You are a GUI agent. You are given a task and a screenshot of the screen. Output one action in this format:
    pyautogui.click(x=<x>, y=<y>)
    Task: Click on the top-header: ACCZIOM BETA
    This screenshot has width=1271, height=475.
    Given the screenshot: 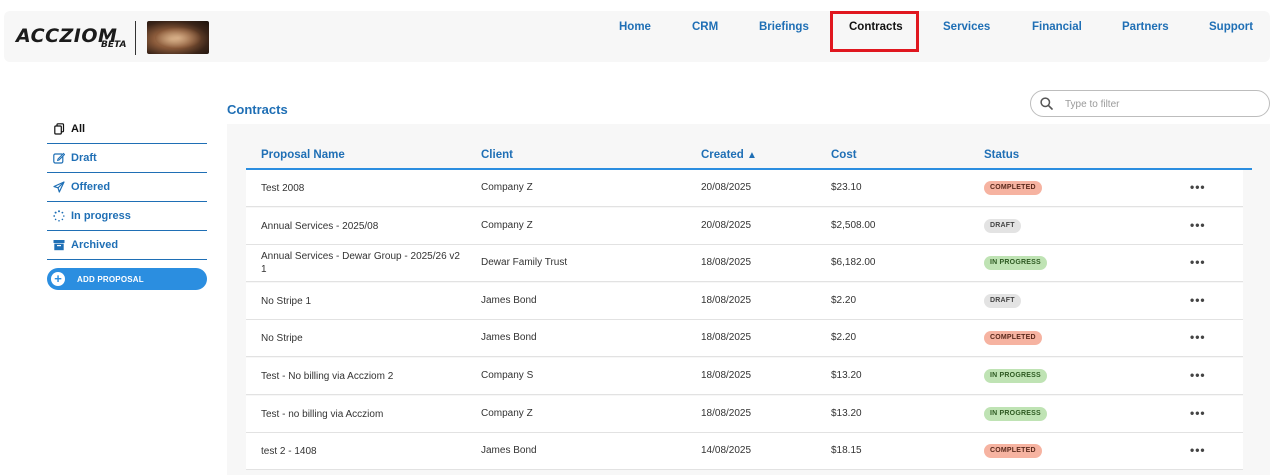 What is the action you would take?
    pyautogui.click(x=637, y=36)
    